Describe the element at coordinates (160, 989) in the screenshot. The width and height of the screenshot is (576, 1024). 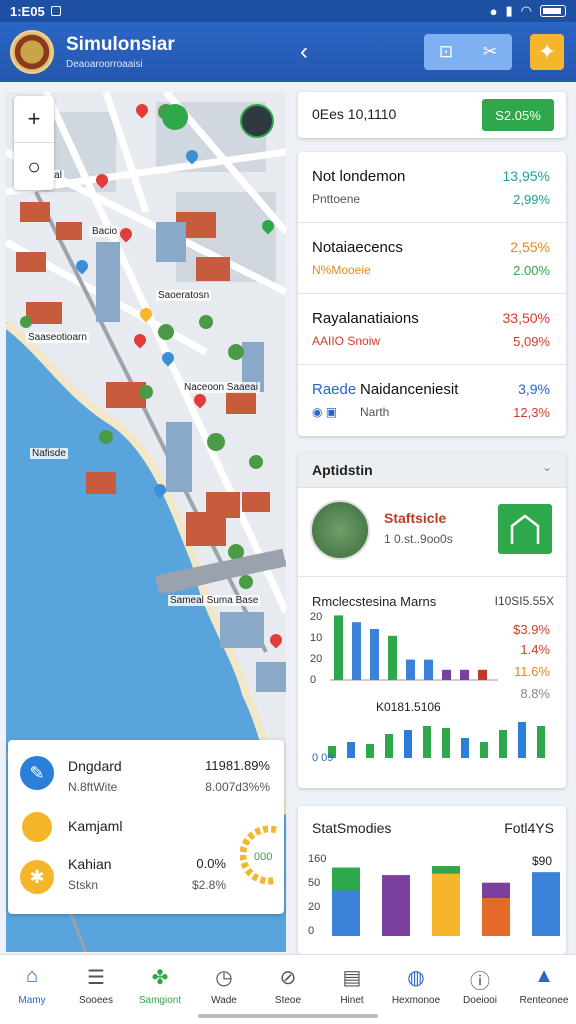
I see `nav-item-samgiont: ✤ Samgiont` at that location.